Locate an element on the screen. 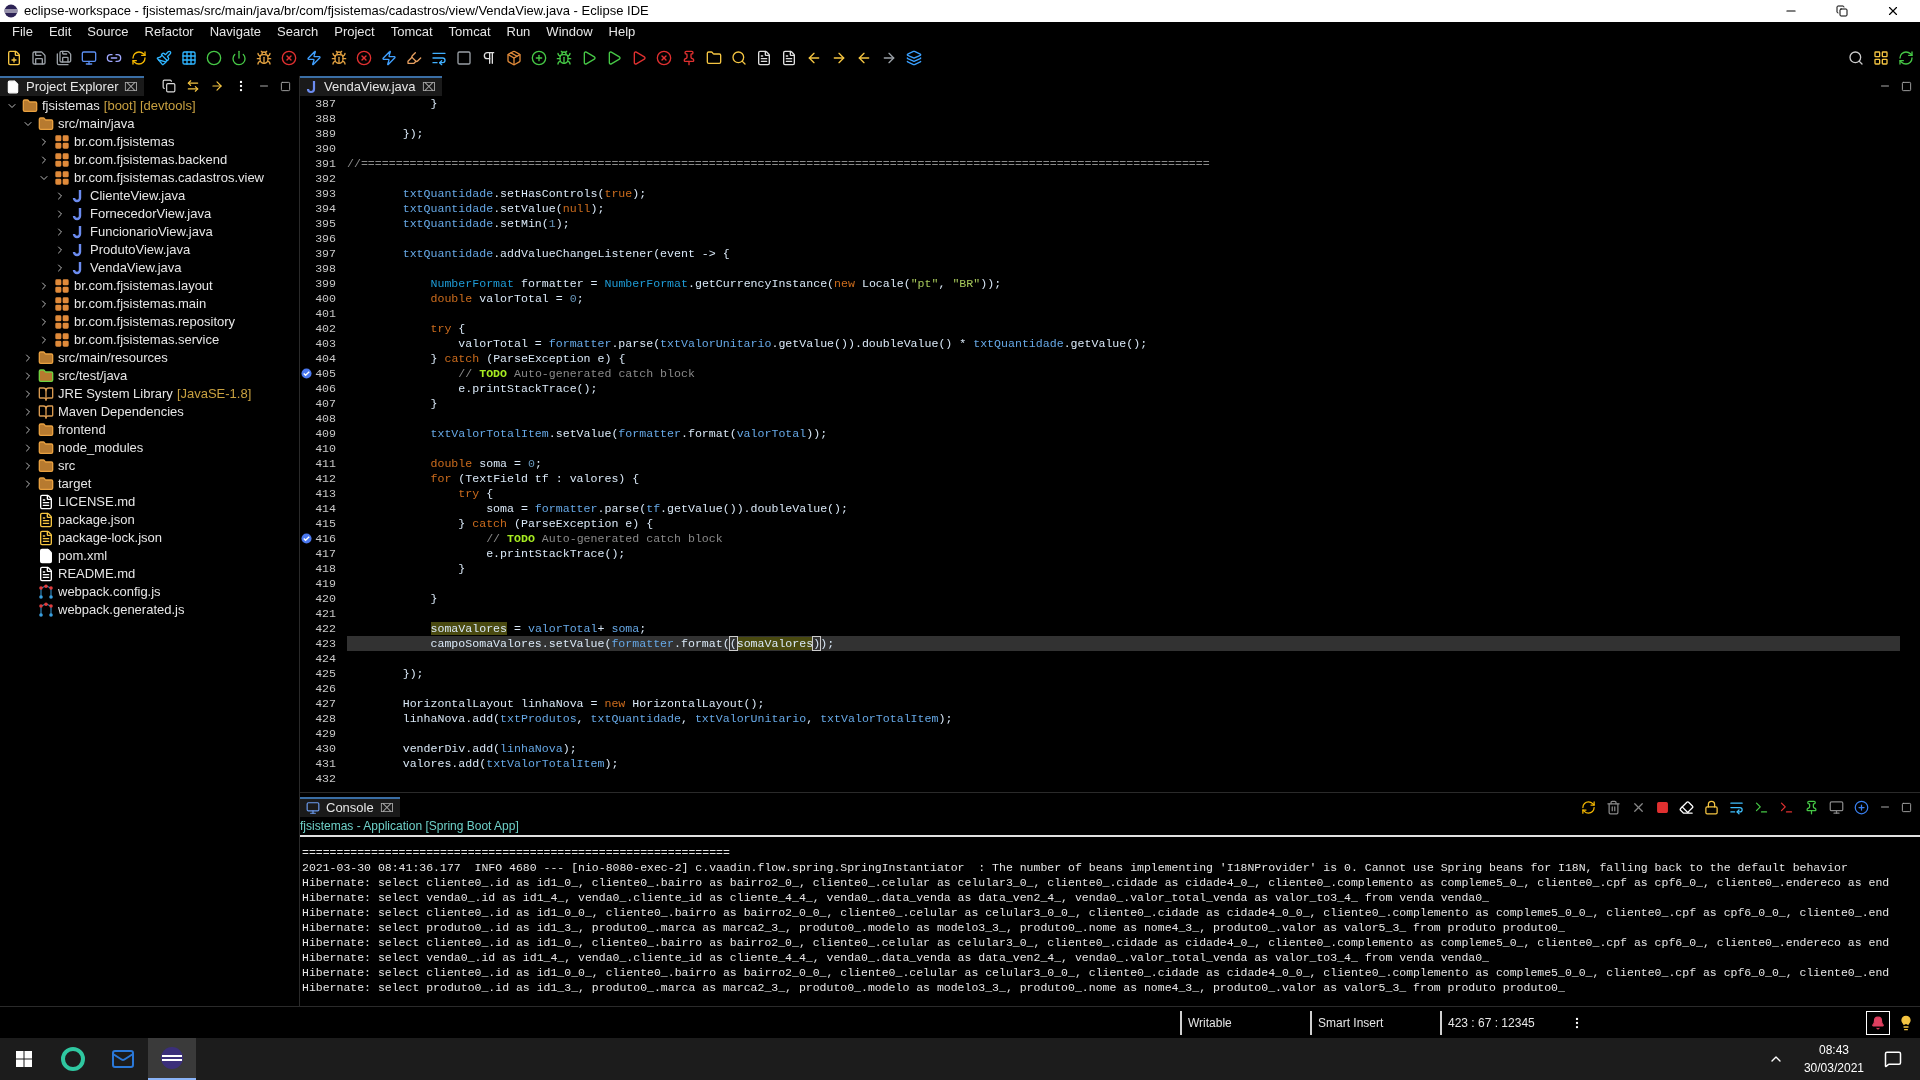 Image resolution: width=1920 pixels, height=1080 pixels. menu-item: Window is located at coordinates (569, 32).